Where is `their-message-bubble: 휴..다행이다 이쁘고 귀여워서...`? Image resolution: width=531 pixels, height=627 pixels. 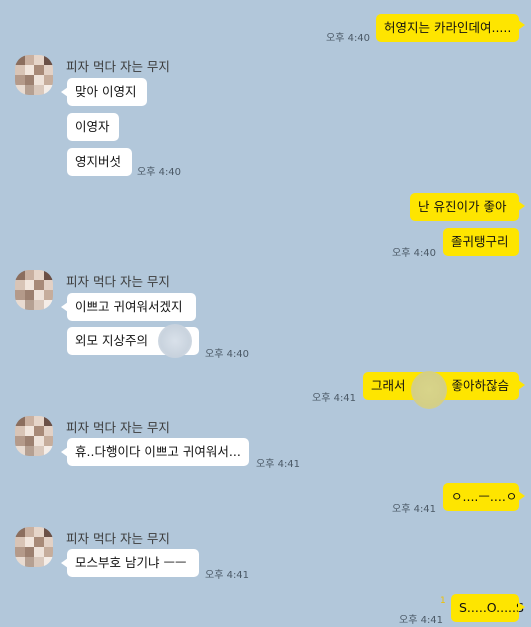 their-message-bubble: 휴..다행이다 이쁘고 귀여워서... is located at coordinates (158, 452).